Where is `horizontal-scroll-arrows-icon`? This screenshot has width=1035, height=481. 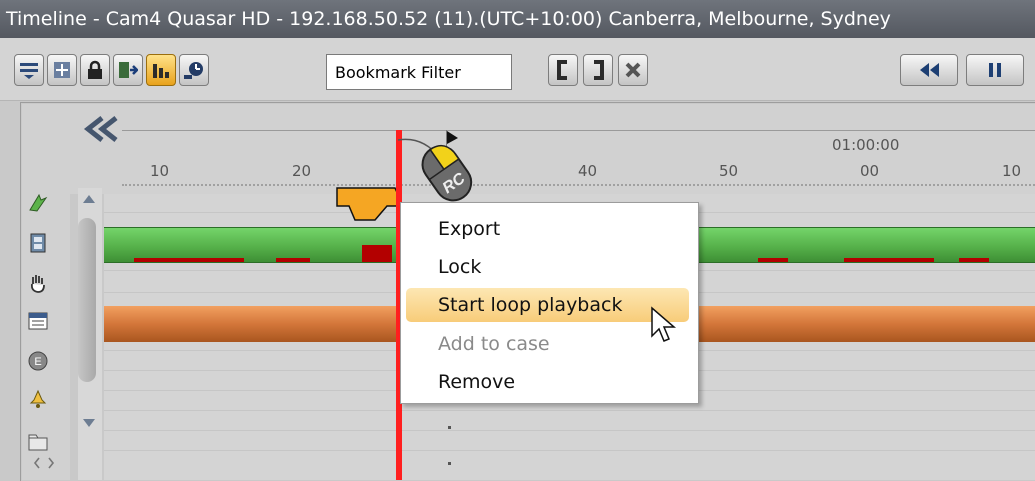
horizontal-scroll-arrows-icon is located at coordinates (44, 463).